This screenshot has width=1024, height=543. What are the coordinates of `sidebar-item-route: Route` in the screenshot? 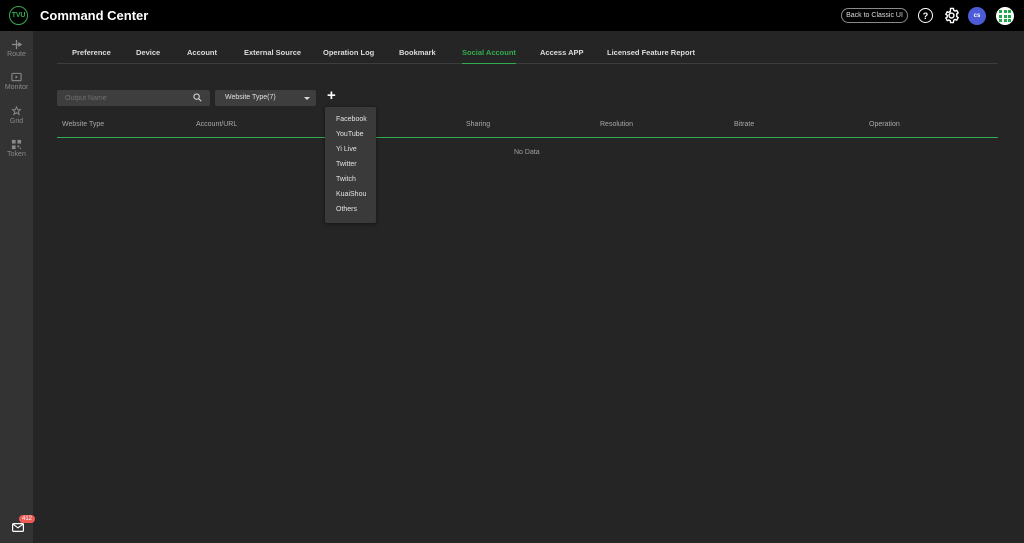 It's located at (16, 52).